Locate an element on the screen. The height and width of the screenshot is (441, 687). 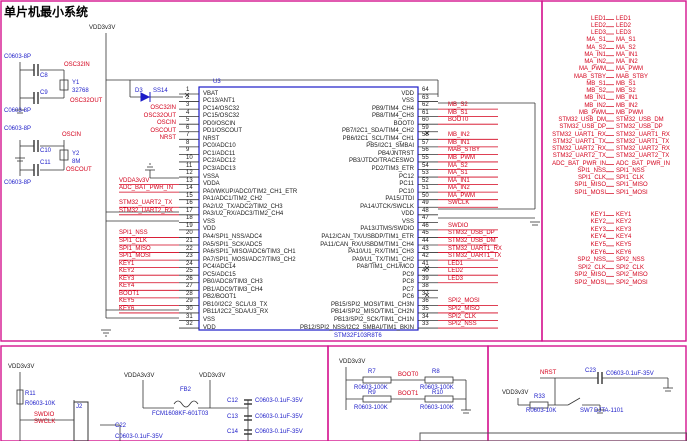
mcu-pin-number: 11 is located at coordinates (189, 165).